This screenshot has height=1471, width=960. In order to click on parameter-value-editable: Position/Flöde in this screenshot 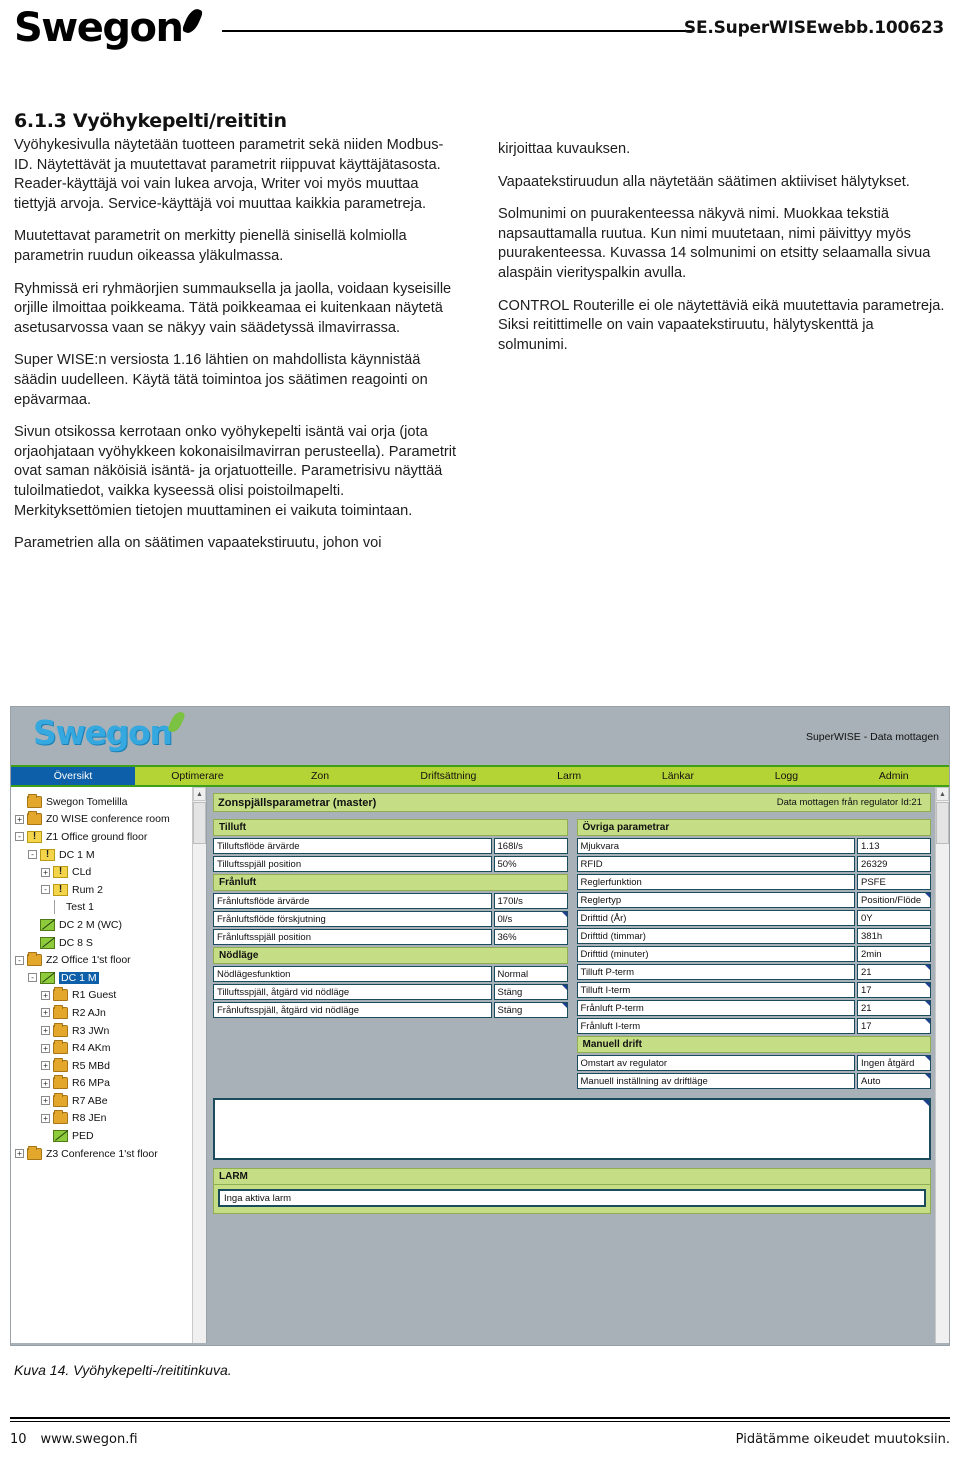, I will do `click(894, 900)`.